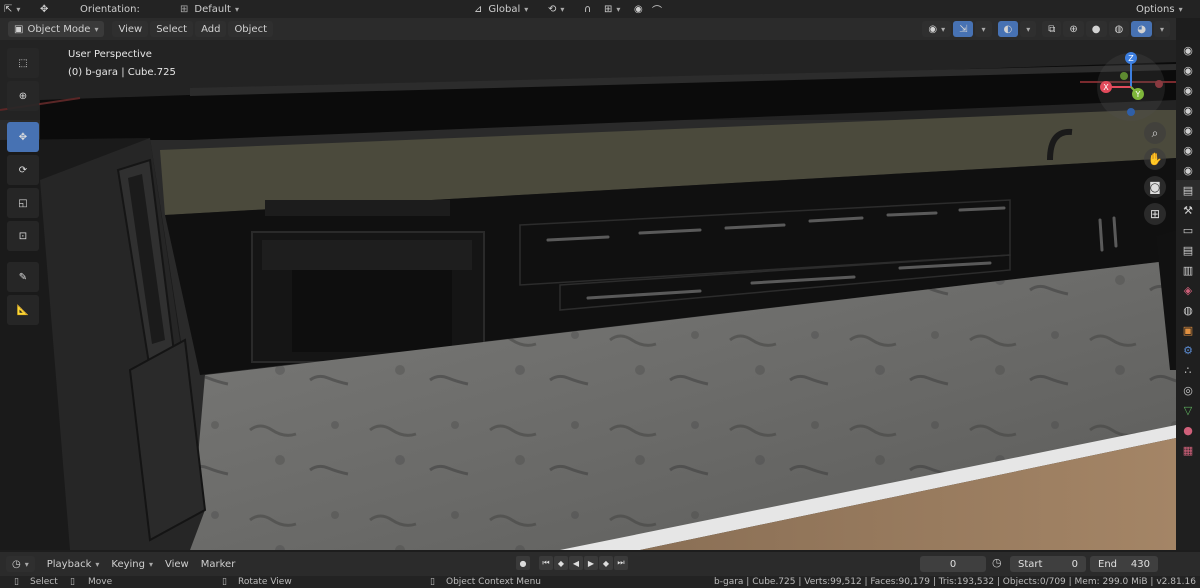  I want to click on proportional-edit-toggle: ◉, so click(639, 9).